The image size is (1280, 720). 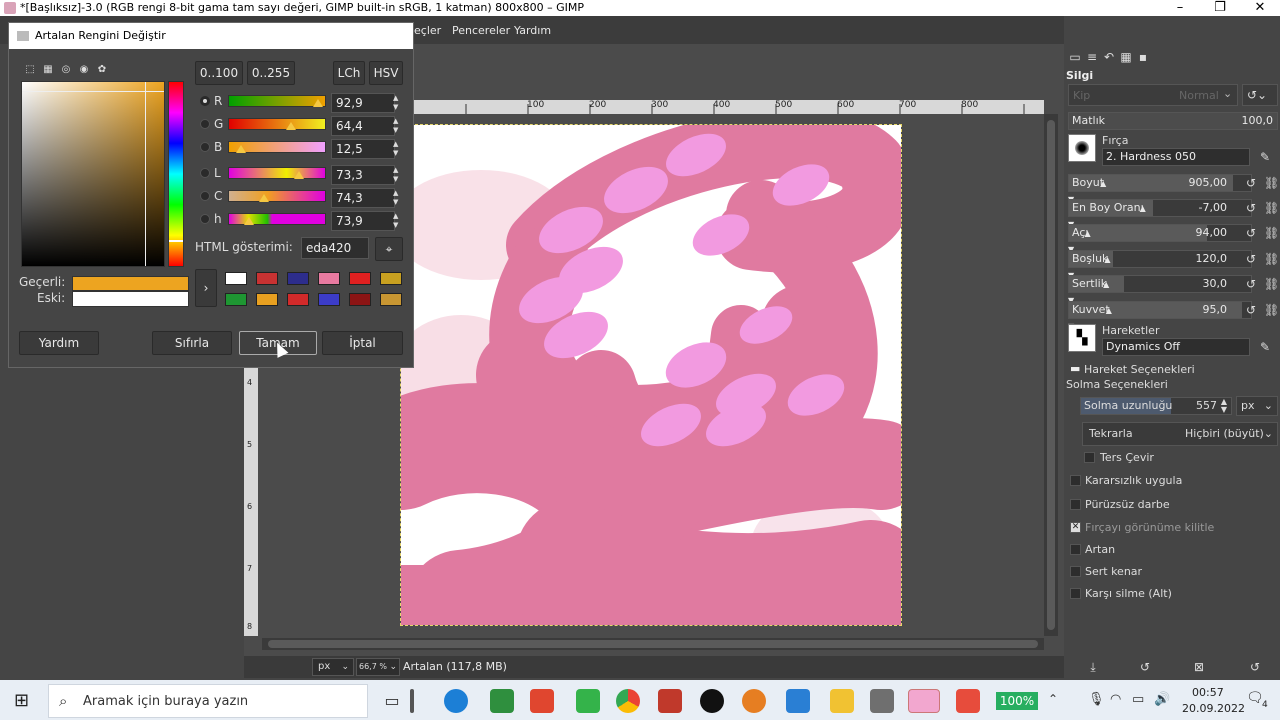 I want to click on horizontal-scrollbar, so click(x=653, y=644).